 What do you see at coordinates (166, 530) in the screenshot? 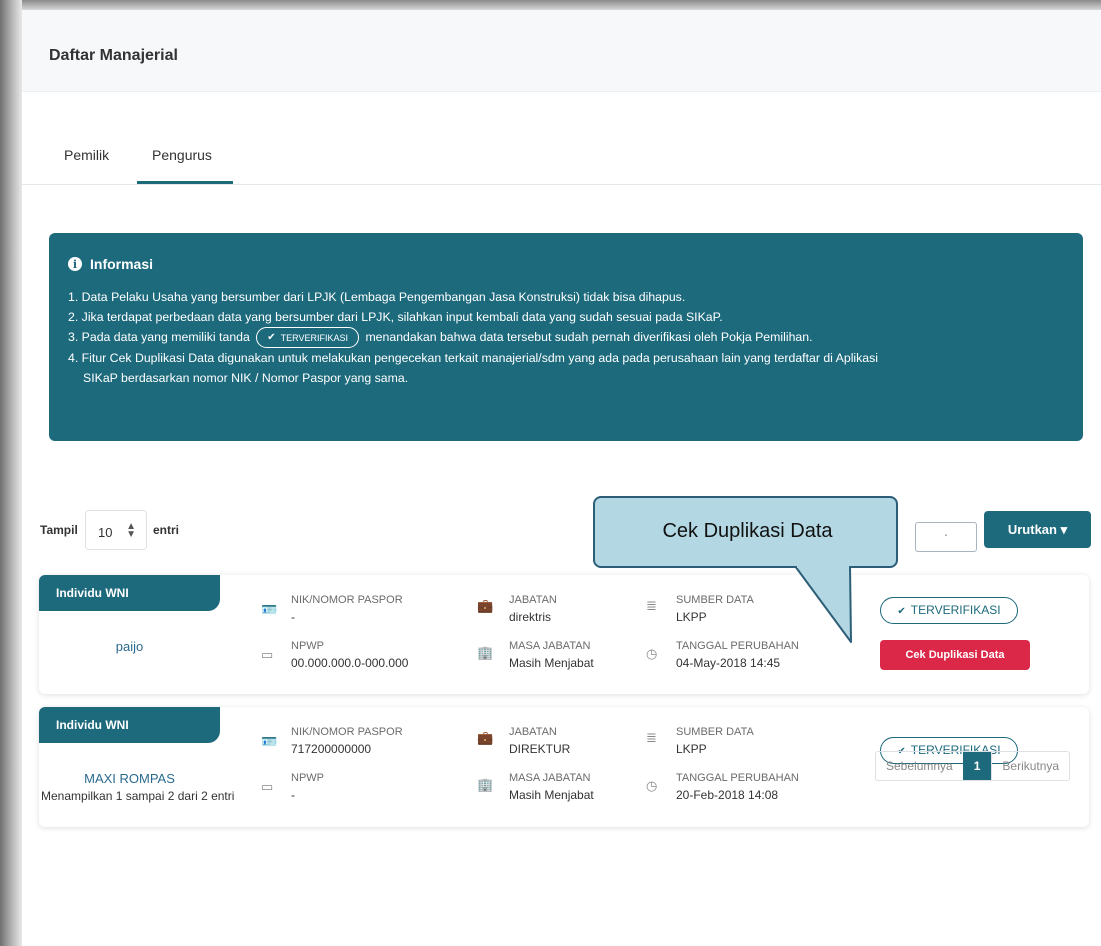
I see `entries-label: entri` at bounding box center [166, 530].